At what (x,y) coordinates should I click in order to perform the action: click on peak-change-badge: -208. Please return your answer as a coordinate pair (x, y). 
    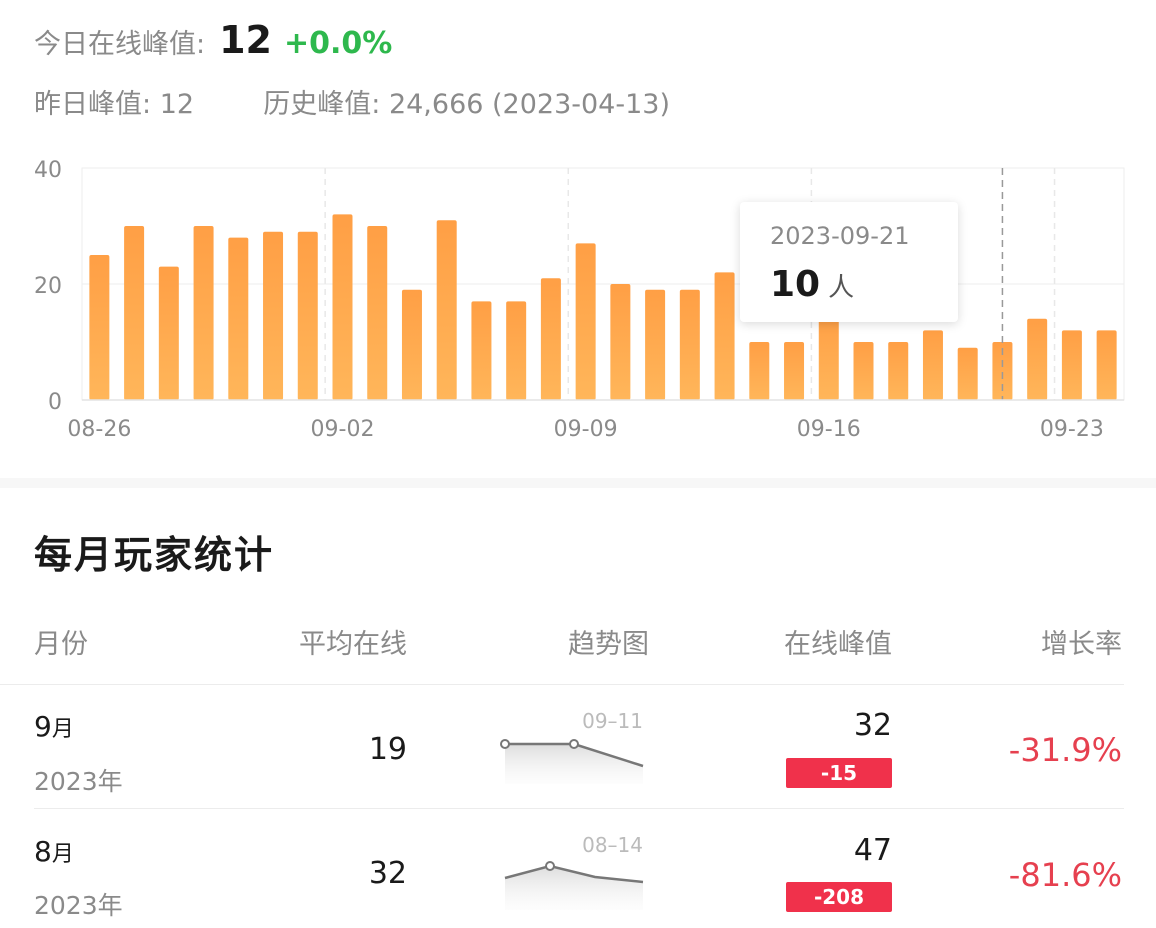
    Looking at the image, I should click on (839, 897).